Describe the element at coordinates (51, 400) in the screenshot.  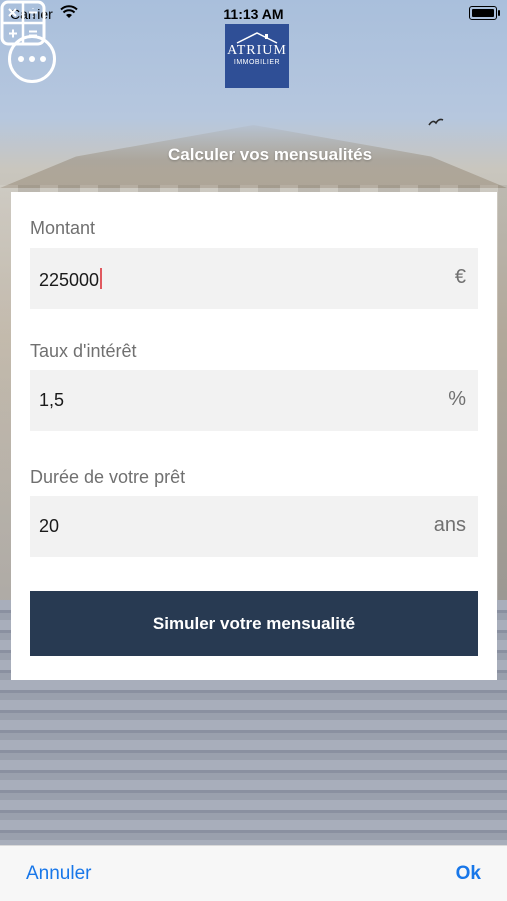
I see `rate-value: 1,5` at that location.